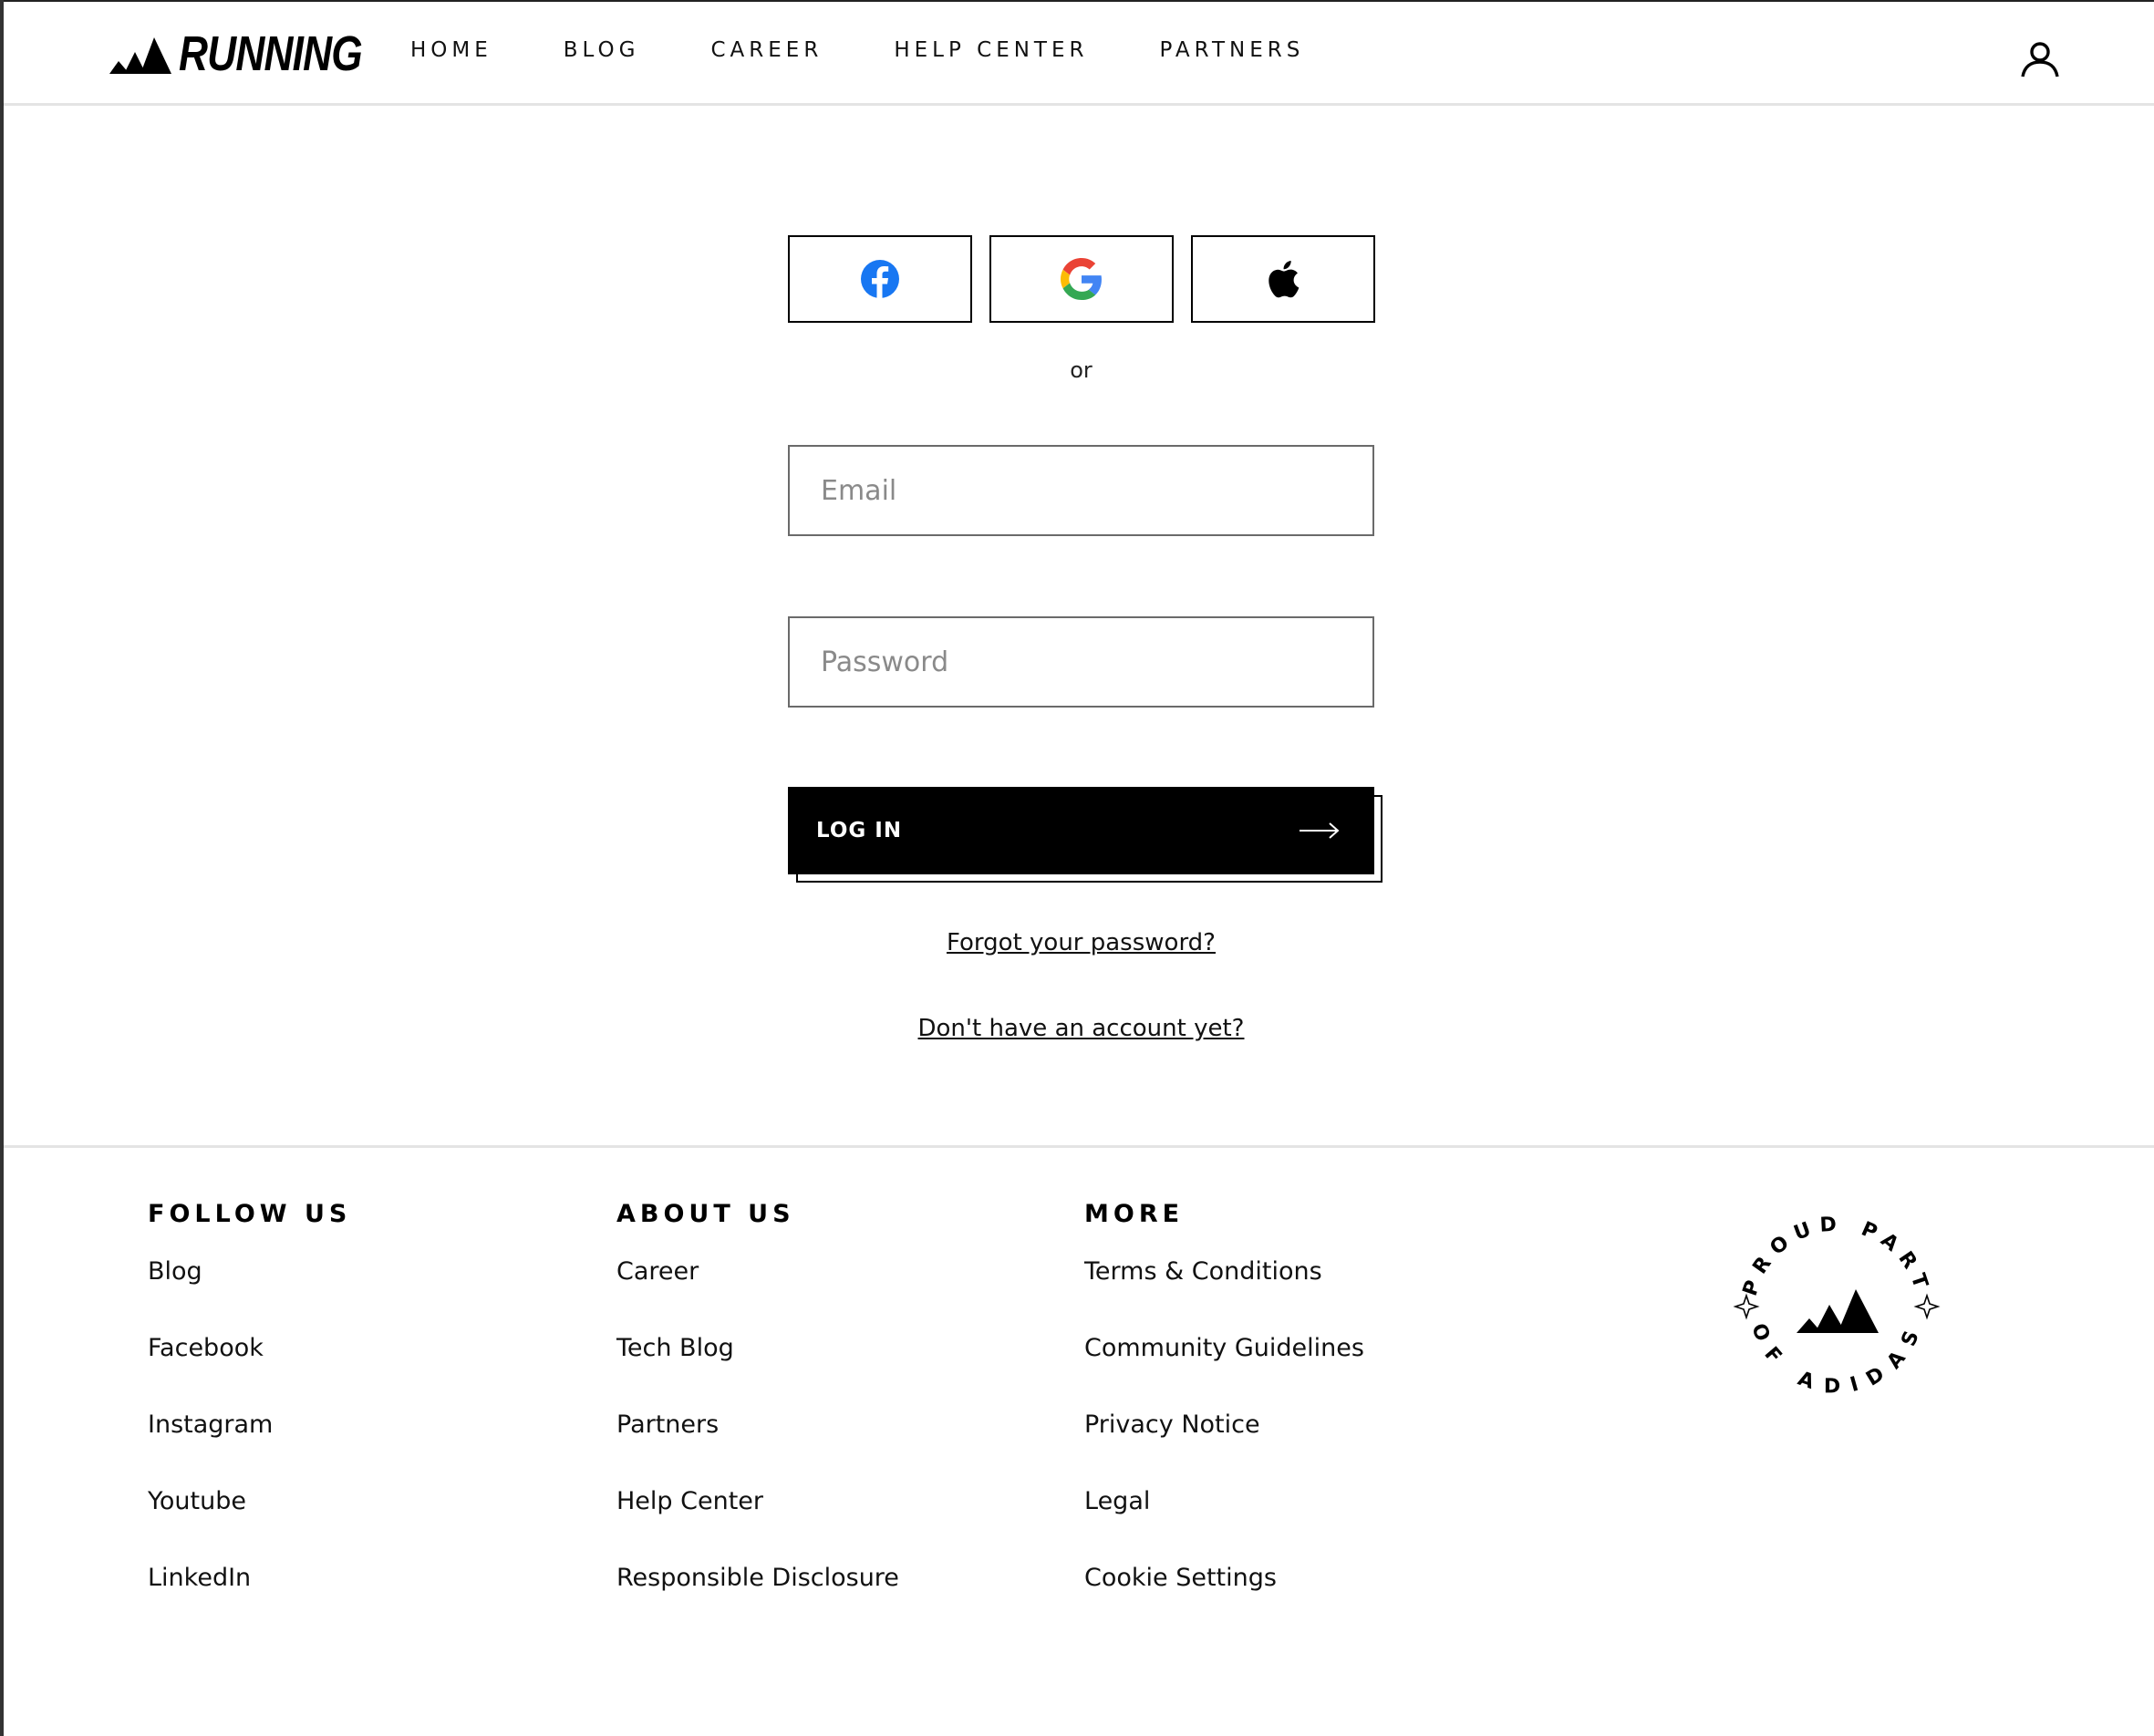 The image size is (2154, 1736). Describe the element at coordinates (1134, 1214) in the screenshot. I see `footer-more-title: MORE` at that location.